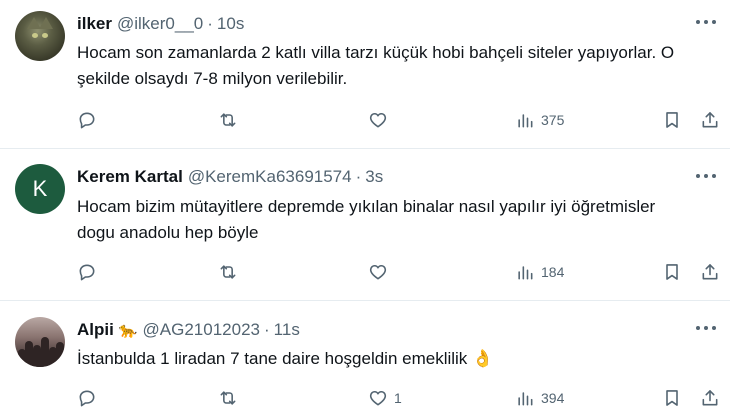 This screenshot has height=420, width=730. Describe the element at coordinates (398, 398) in the screenshot. I see `like-count: 1` at that location.